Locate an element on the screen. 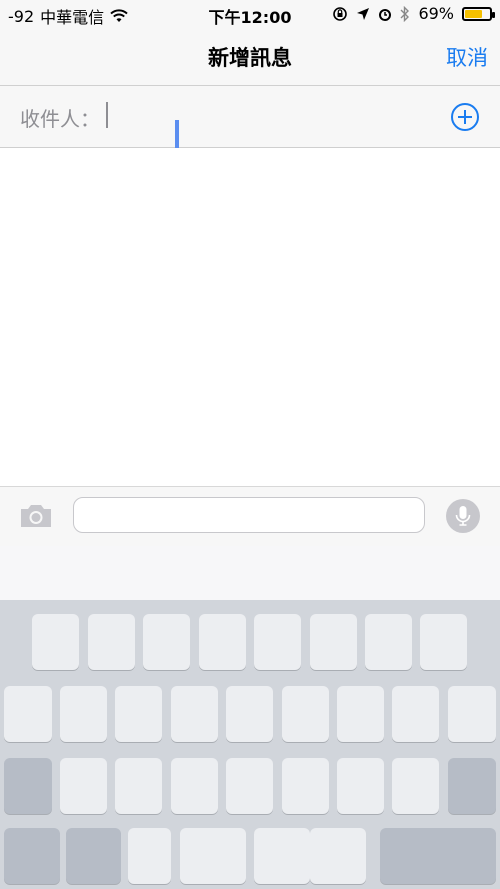 The image size is (500, 889). message-input is located at coordinates (249, 515).